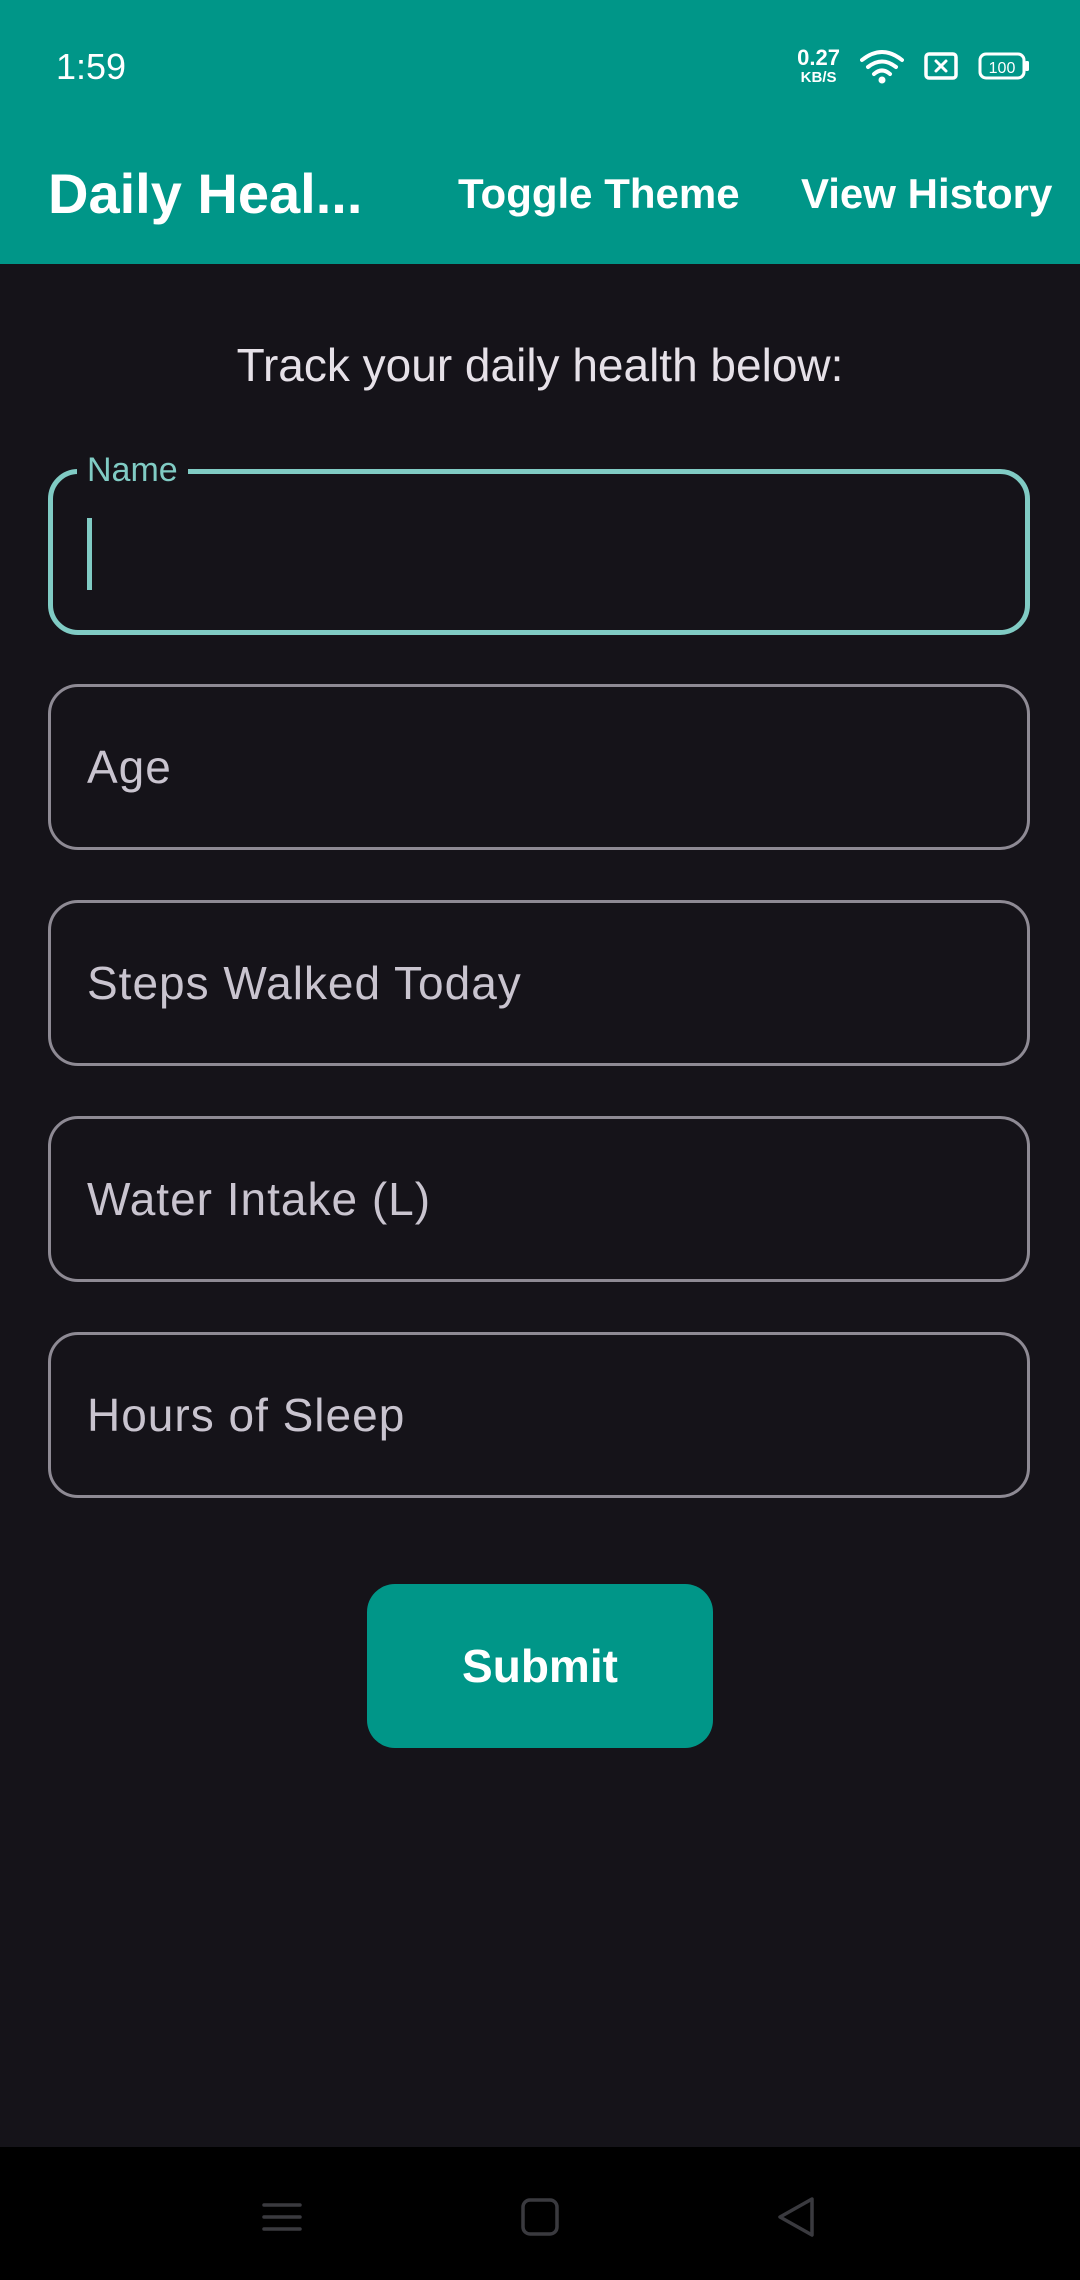 Image resolution: width=1080 pixels, height=2280 pixels. I want to click on page-subtitle: Track your daily health below:, so click(540, 365).